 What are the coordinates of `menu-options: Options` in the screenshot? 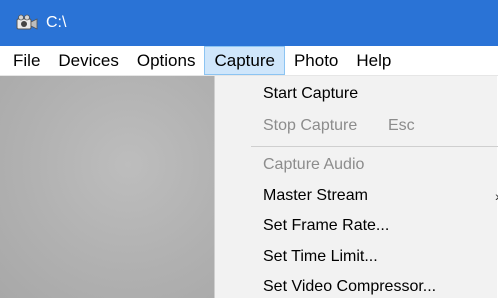 It's located at (166, 60).